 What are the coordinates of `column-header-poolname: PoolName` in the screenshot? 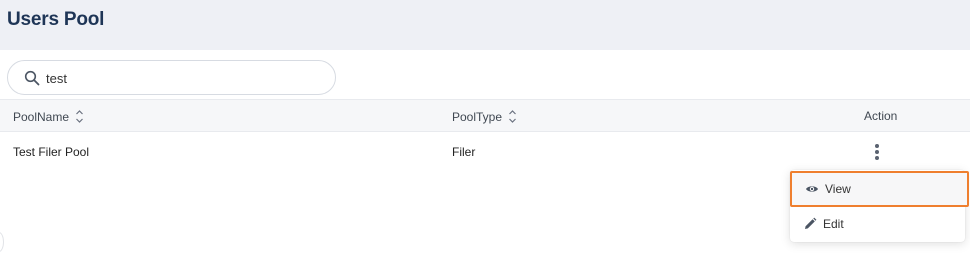 It's located at (48, 116).